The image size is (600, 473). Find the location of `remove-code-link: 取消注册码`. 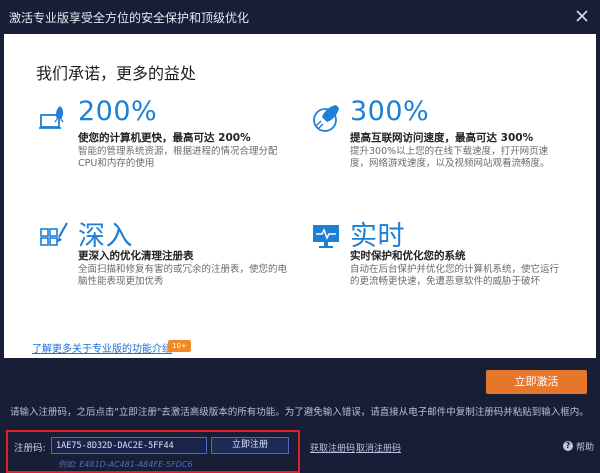

remove-code-link: 取消注册码 is located at coordinates (378, 447).